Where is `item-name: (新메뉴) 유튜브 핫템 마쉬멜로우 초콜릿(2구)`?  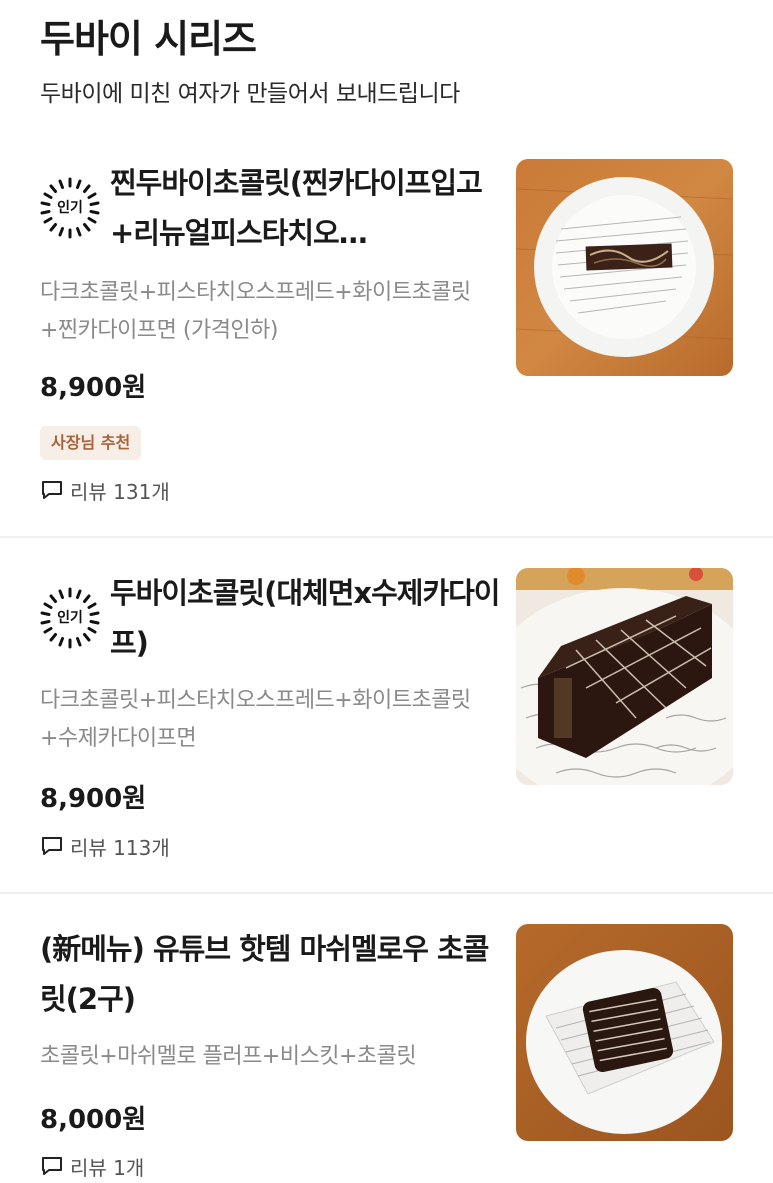
item-name: (新메뉴) 유튜브 핫템 마쉬멜로우 초콜릿(2구) is located at coordinates (264, 974).